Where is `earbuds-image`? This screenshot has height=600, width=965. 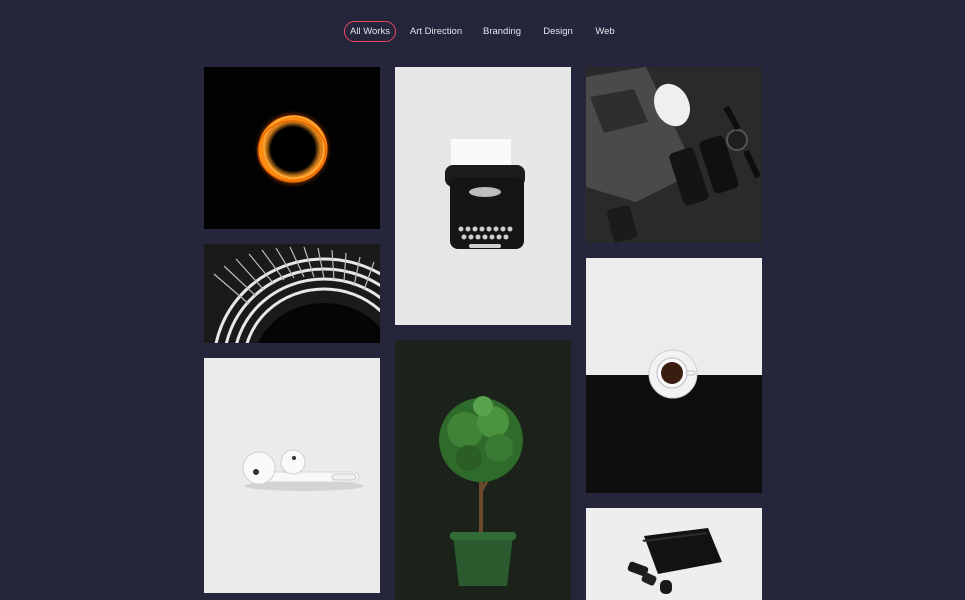 earbuds-image is located at coordinates (292, 475).